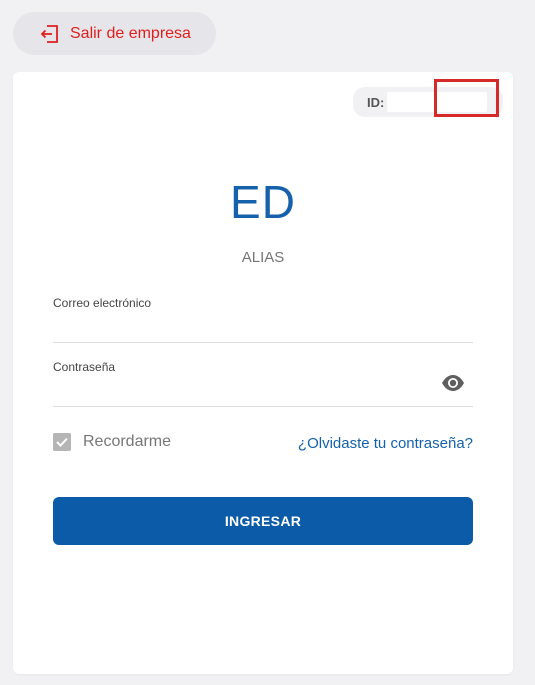 Image resolution: width=535 pixels, height=685 pixels. Describe the element at coordinates (263, 257) in the screenshot. I see `company-alias: ALIAS` at that location.